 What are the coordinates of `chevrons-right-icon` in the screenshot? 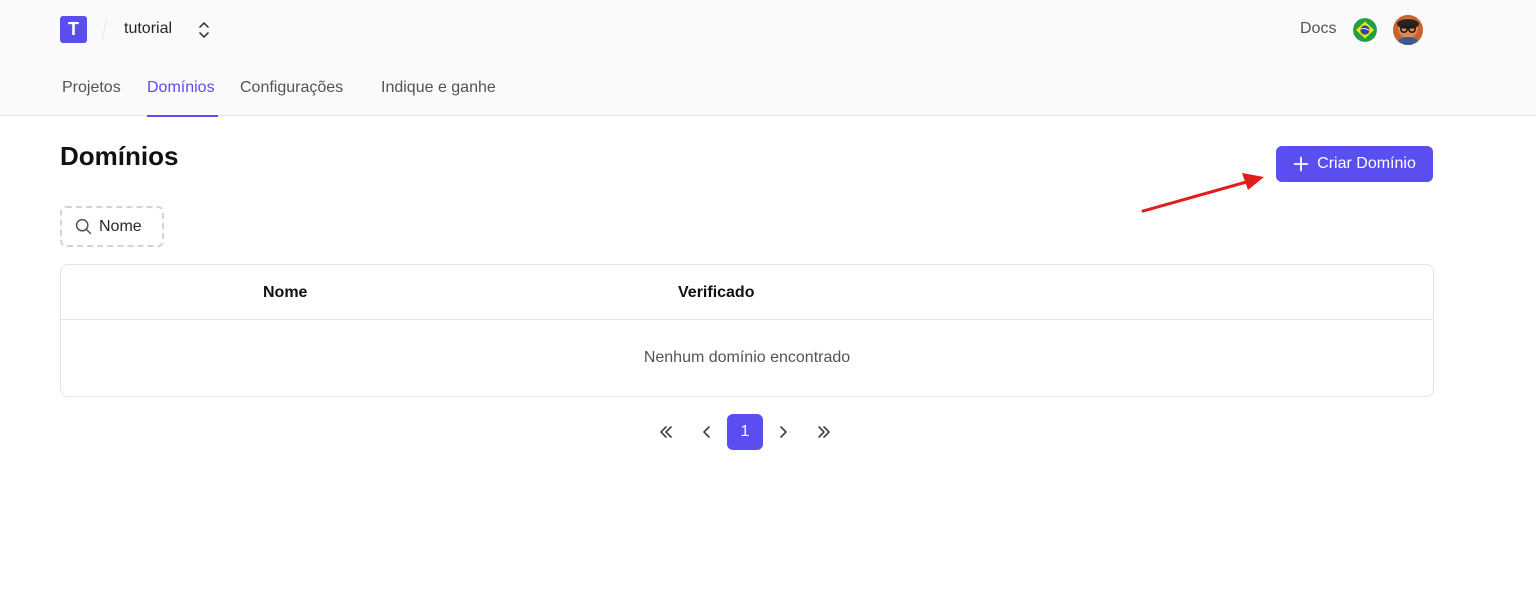 It's located at (824, 432).